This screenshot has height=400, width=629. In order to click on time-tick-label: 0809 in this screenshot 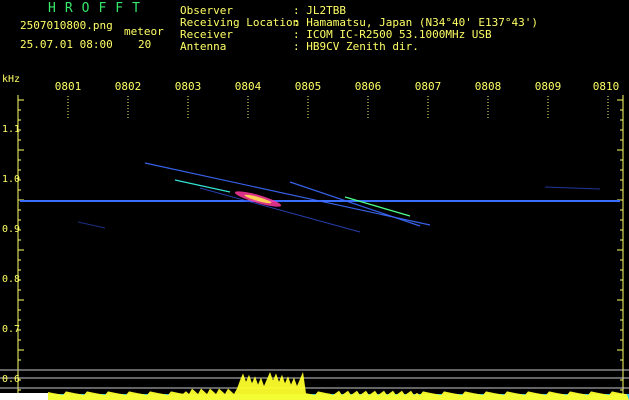, I will do `click(548, 86)`.